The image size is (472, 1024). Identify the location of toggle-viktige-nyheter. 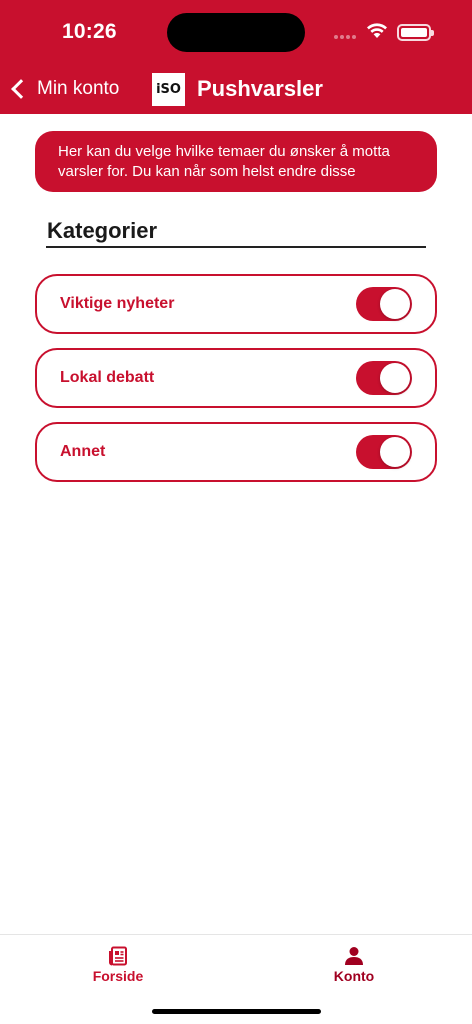
(384, 304).